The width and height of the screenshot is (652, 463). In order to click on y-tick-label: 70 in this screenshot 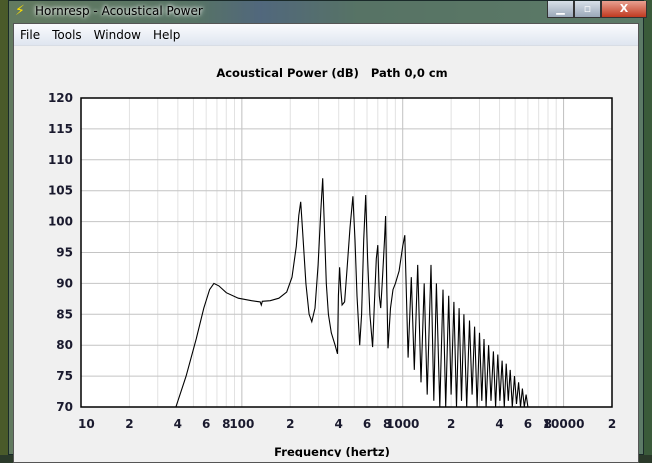, I will do `click(64, 407)`.